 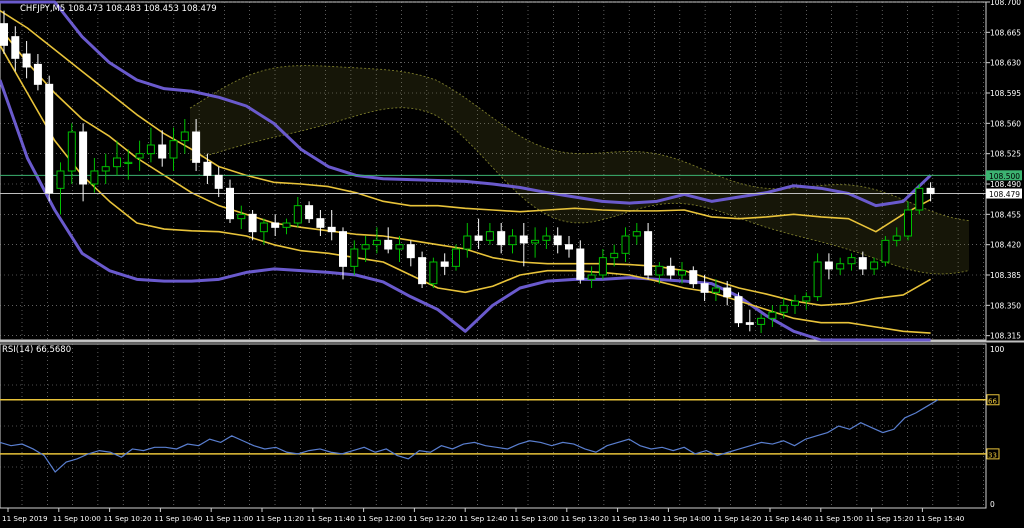 I want to click on x-tick-label: 11 Sep 15:20, so click(x=890, y=518).